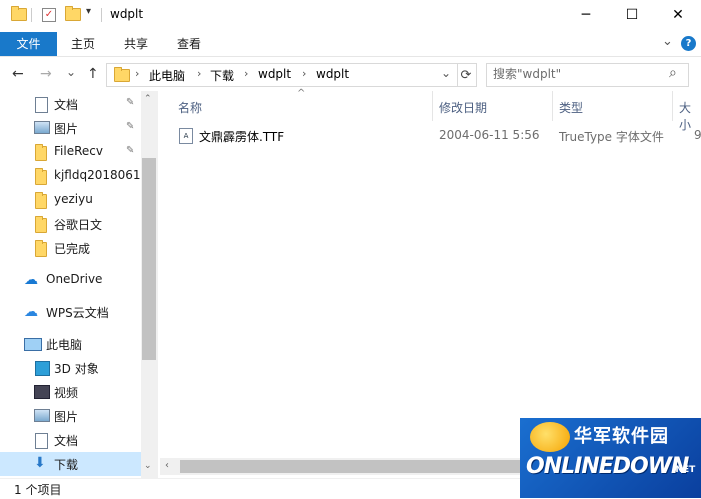 Image resolution: width=701 pixels, height=499 pixels. I want to click on new-folder-icon, so click(73, 13).